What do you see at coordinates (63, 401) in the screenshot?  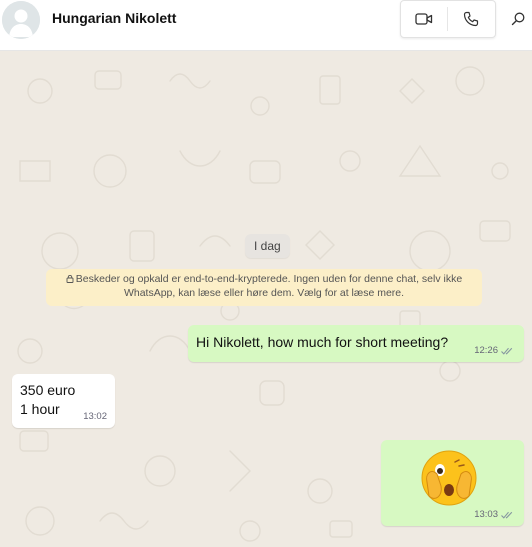 I see `incoming-message-bubble: 350 euro 1 hour 13:02` at bounding box center [63, 401].